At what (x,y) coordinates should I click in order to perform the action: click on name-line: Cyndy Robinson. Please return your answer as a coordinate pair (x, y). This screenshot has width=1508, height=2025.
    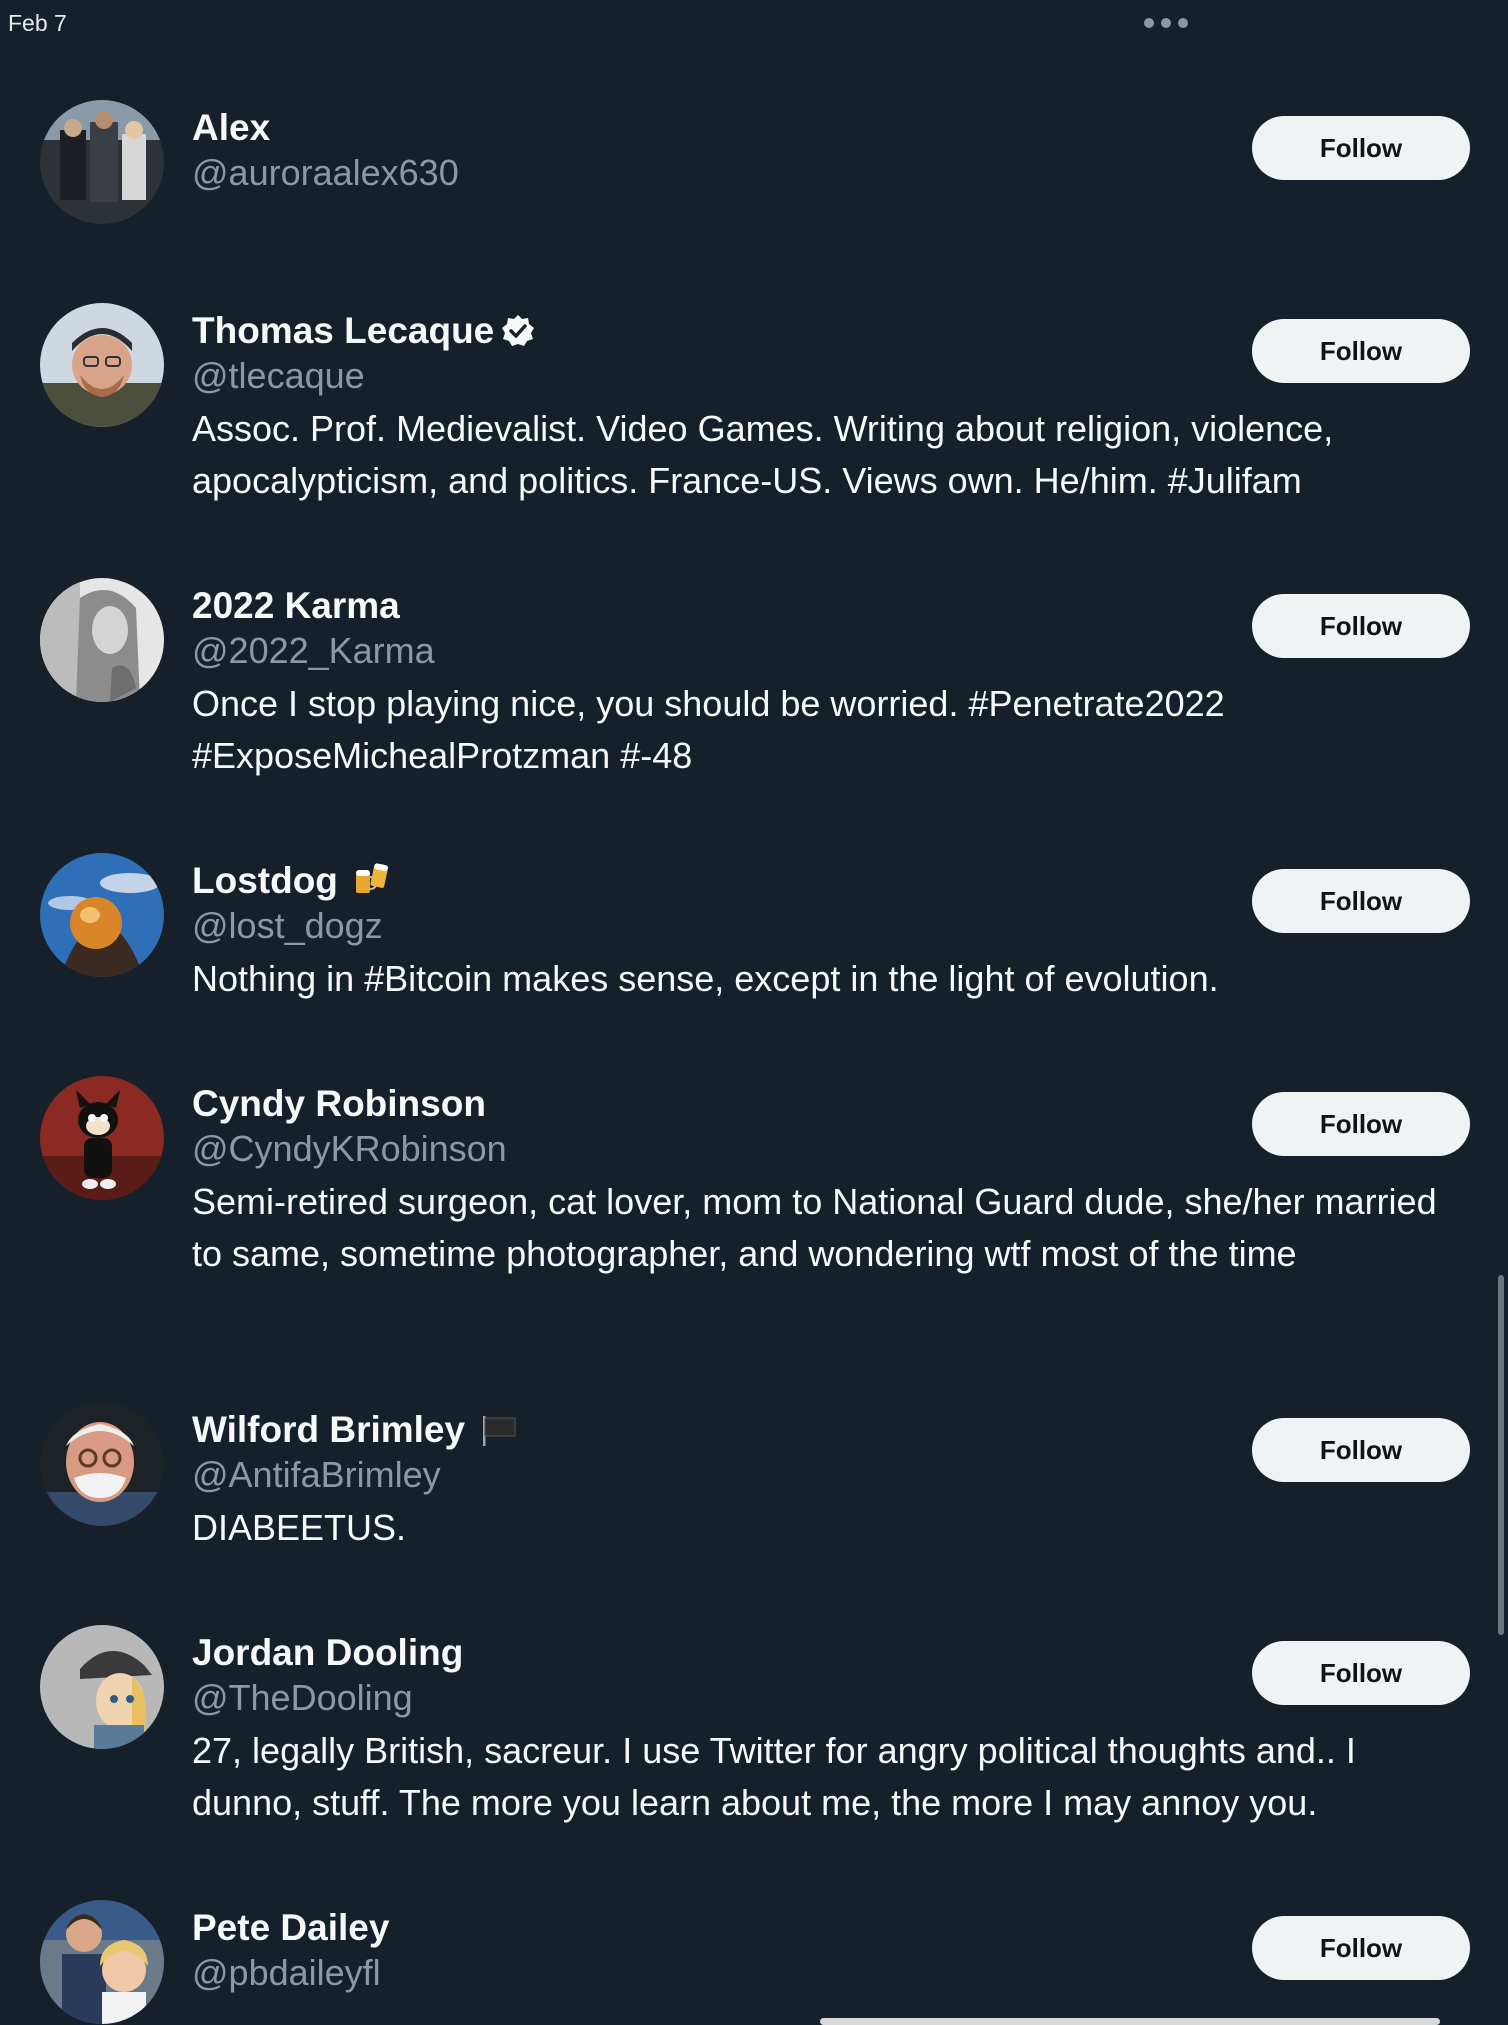
    Looking at the image, I should click on (339, 1104).